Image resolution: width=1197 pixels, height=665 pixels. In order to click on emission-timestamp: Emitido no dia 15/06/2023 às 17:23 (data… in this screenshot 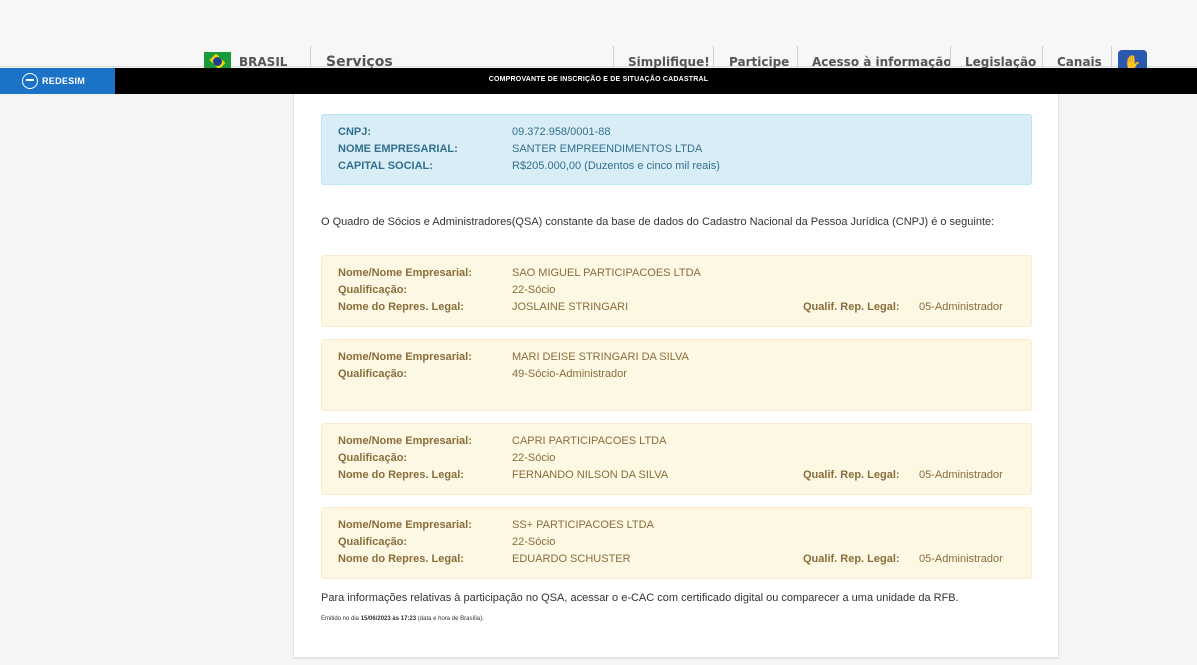, I will do `click(402, 619)`.